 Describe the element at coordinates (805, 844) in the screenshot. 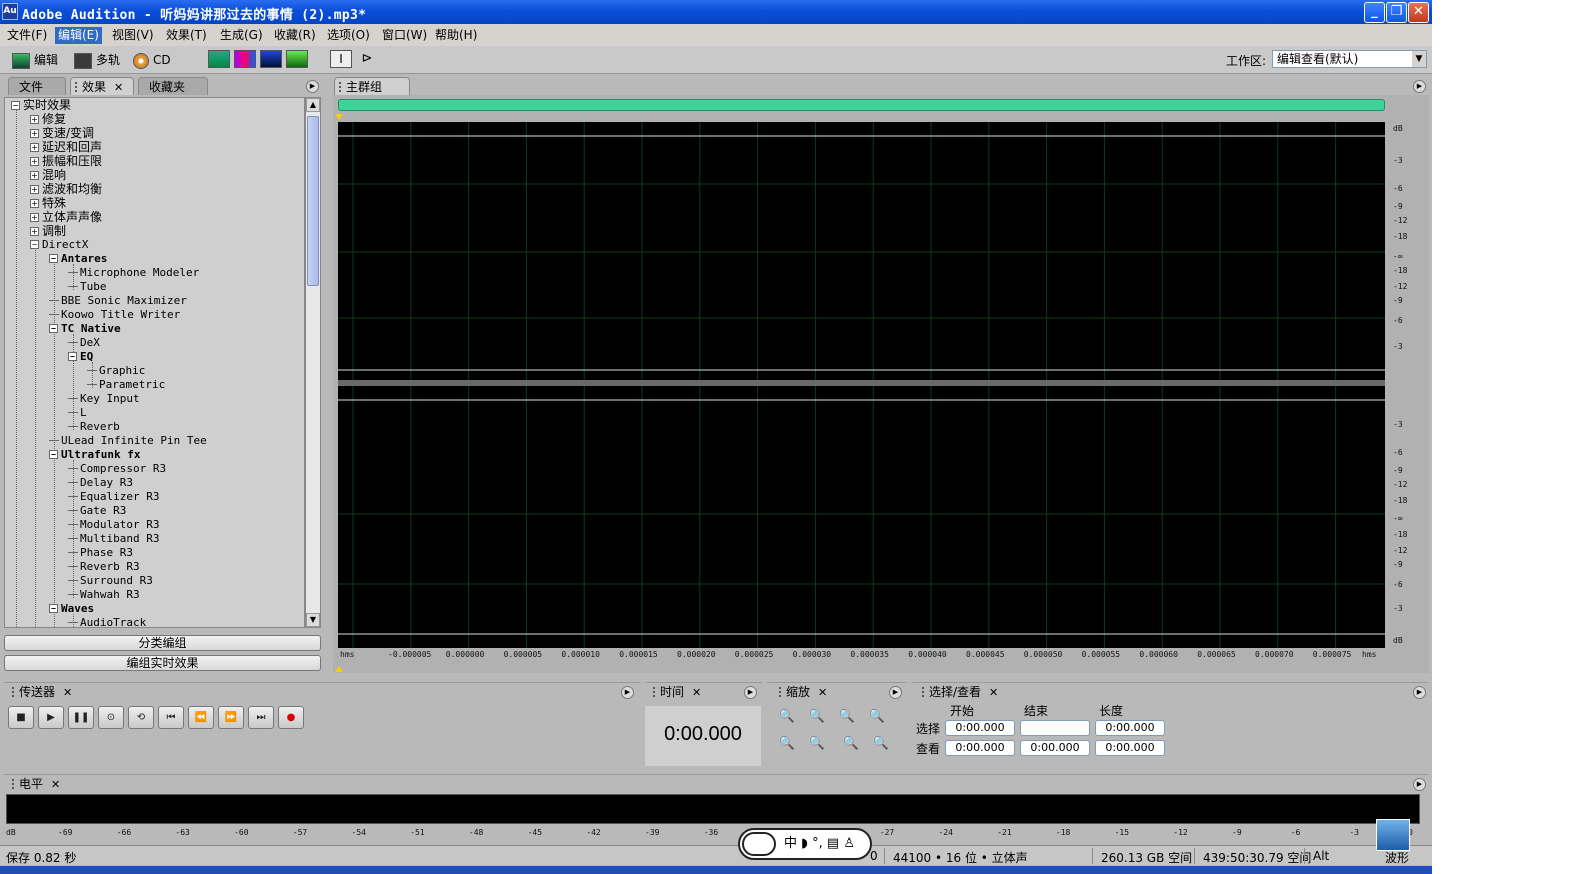

I see `ime-toolbar: 中 ◗ °, ▤ ♙` at that location.